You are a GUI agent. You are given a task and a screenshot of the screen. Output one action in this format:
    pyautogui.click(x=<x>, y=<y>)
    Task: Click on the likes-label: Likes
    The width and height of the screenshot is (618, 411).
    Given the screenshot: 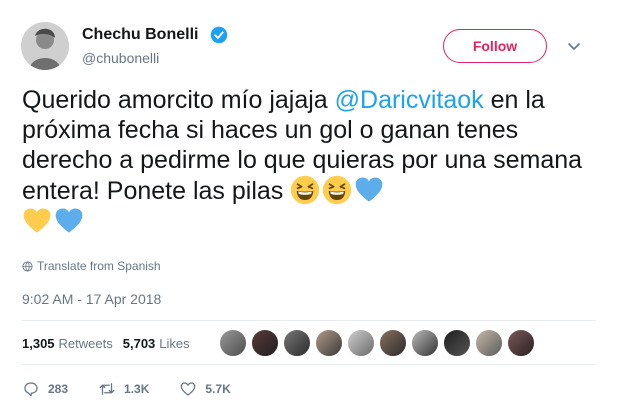 What is the action you would take?
    pyautogui.click(x=174, y=343)
    